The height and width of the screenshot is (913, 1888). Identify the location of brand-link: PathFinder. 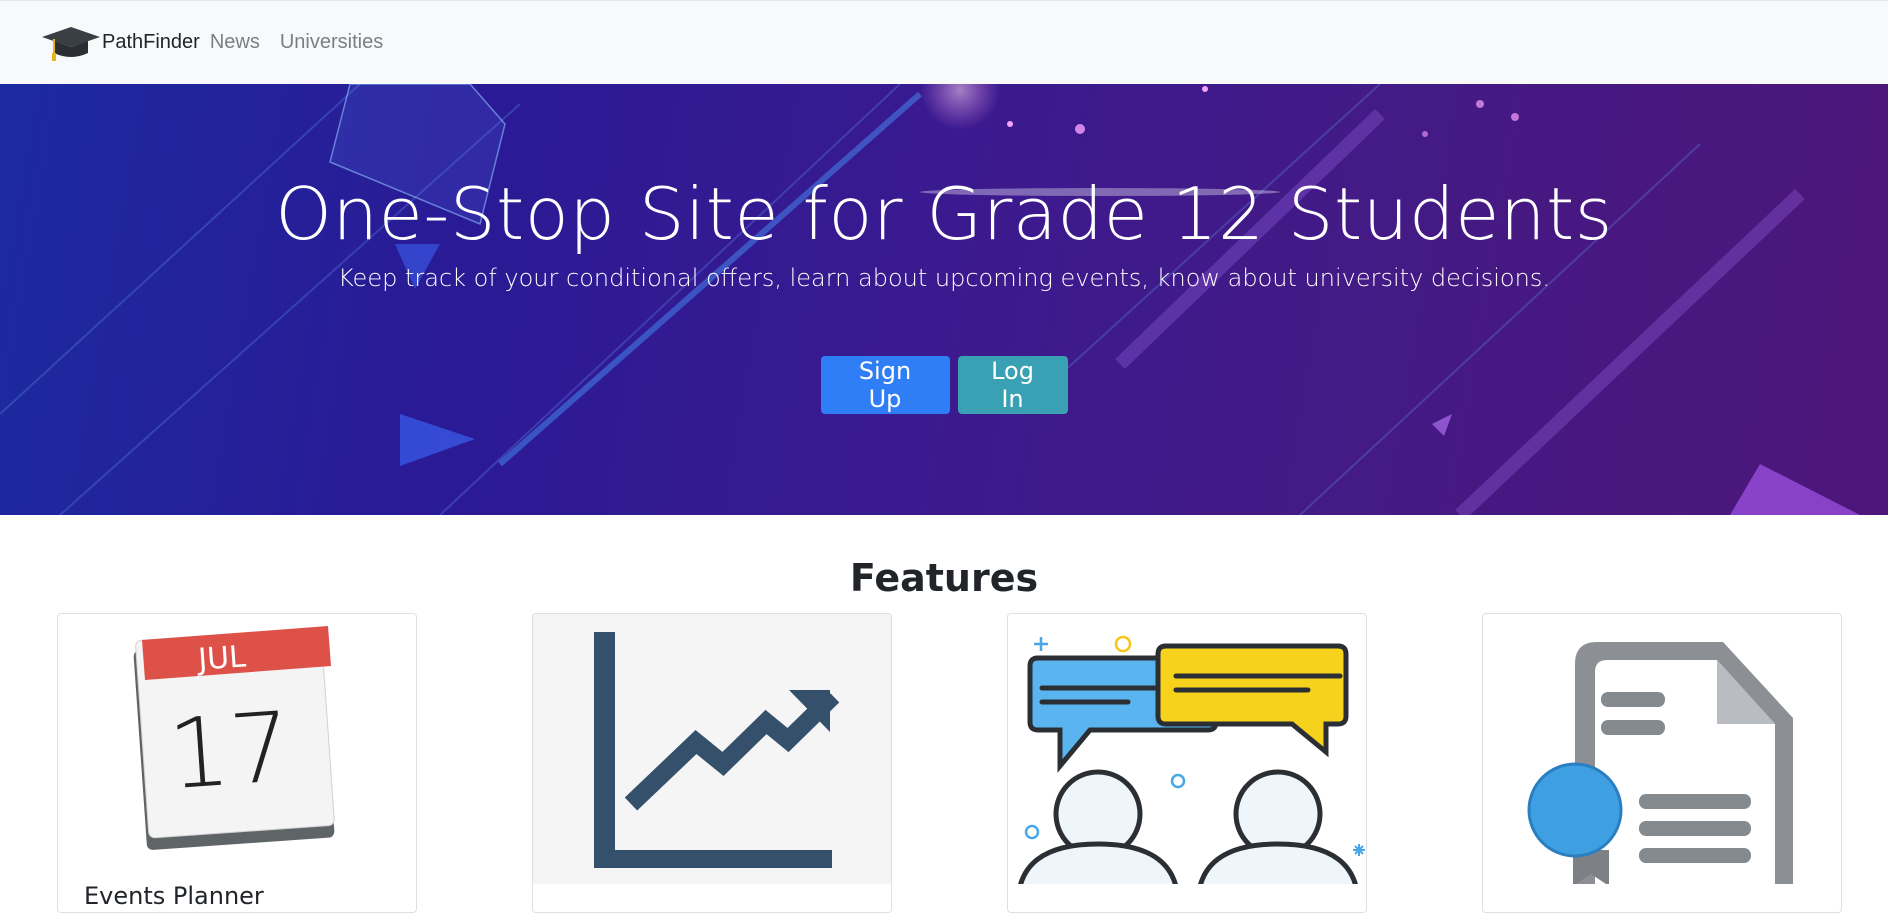
(120, 43).